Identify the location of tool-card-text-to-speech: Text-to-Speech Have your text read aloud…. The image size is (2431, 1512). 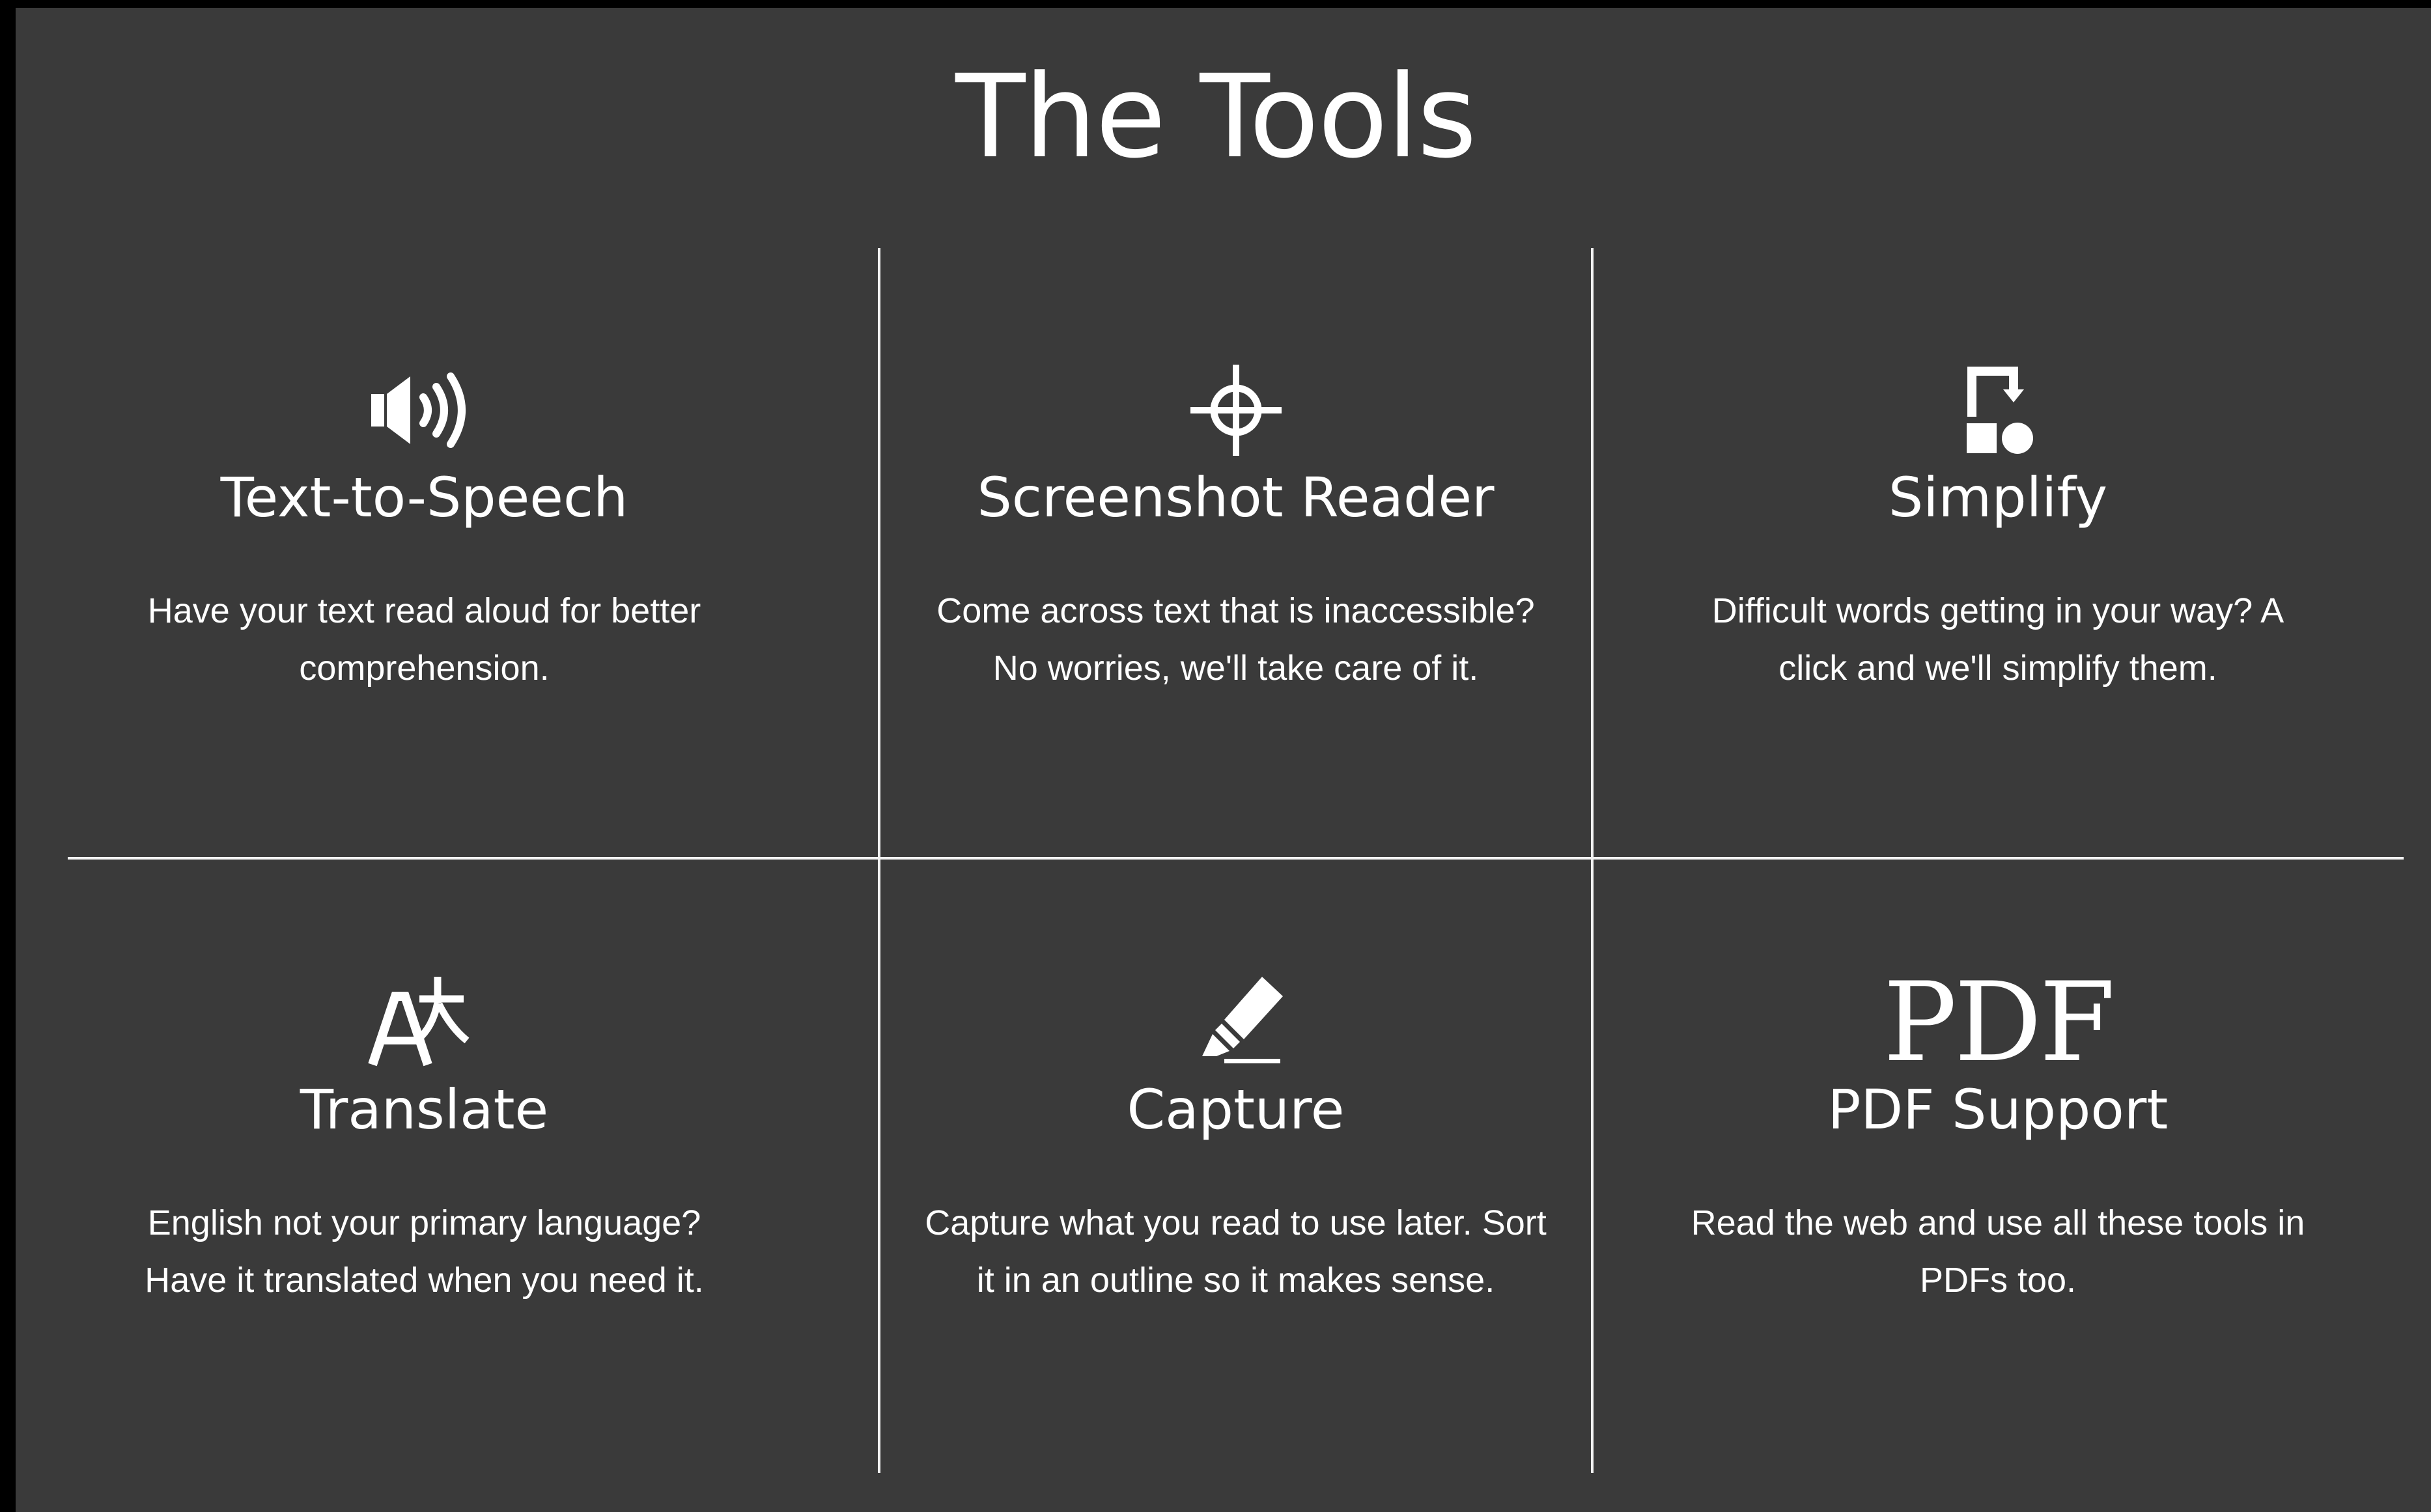
(424, 531).